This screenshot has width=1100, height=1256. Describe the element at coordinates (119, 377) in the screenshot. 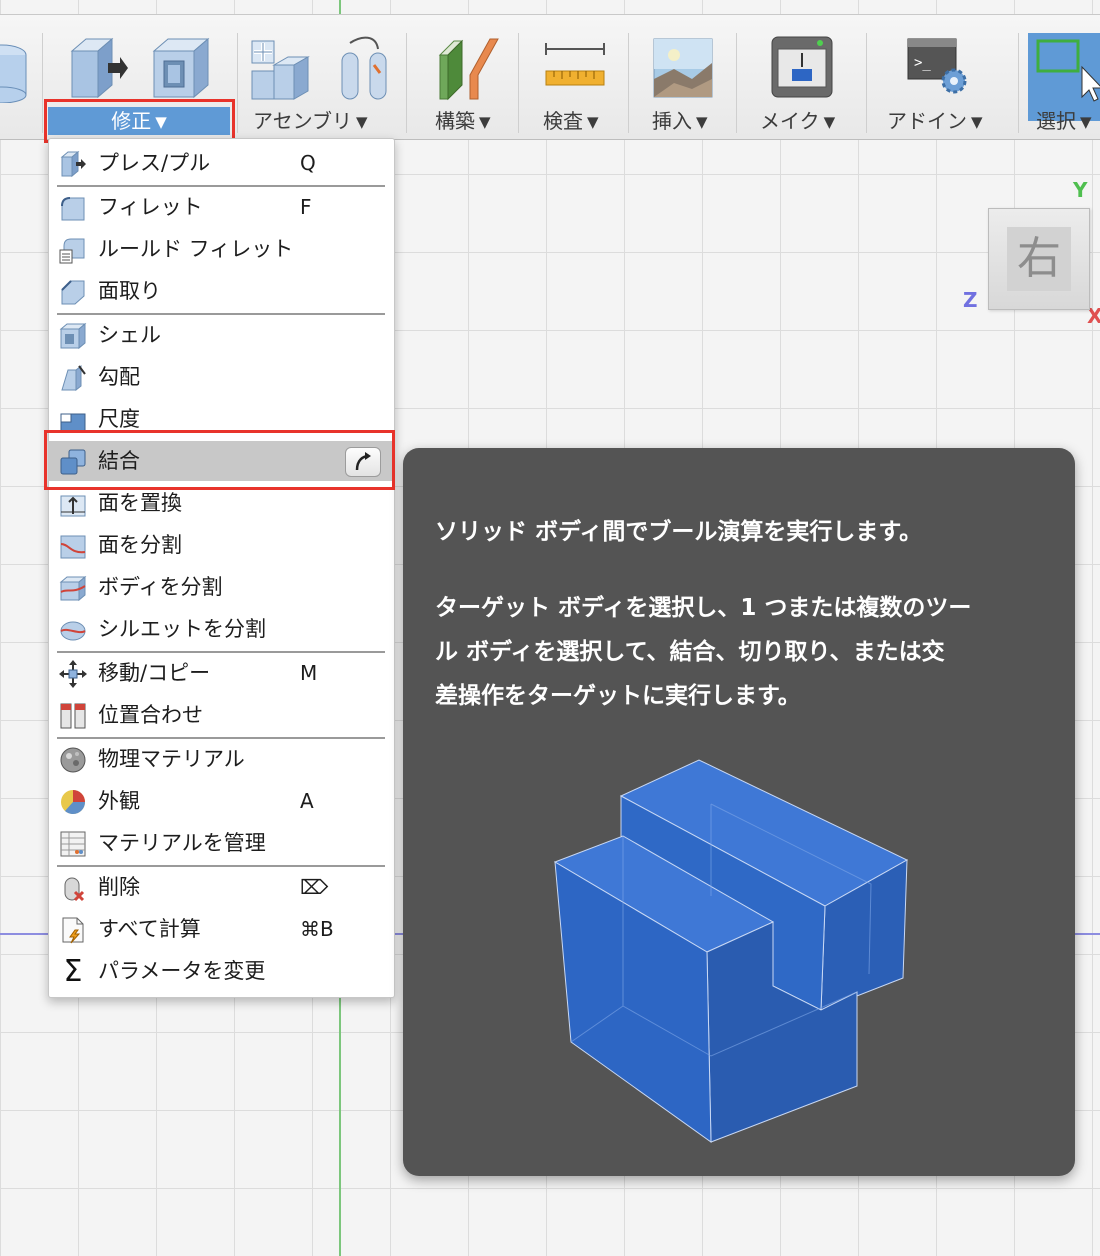

I see `menu-item-label: 勾配` at that location.